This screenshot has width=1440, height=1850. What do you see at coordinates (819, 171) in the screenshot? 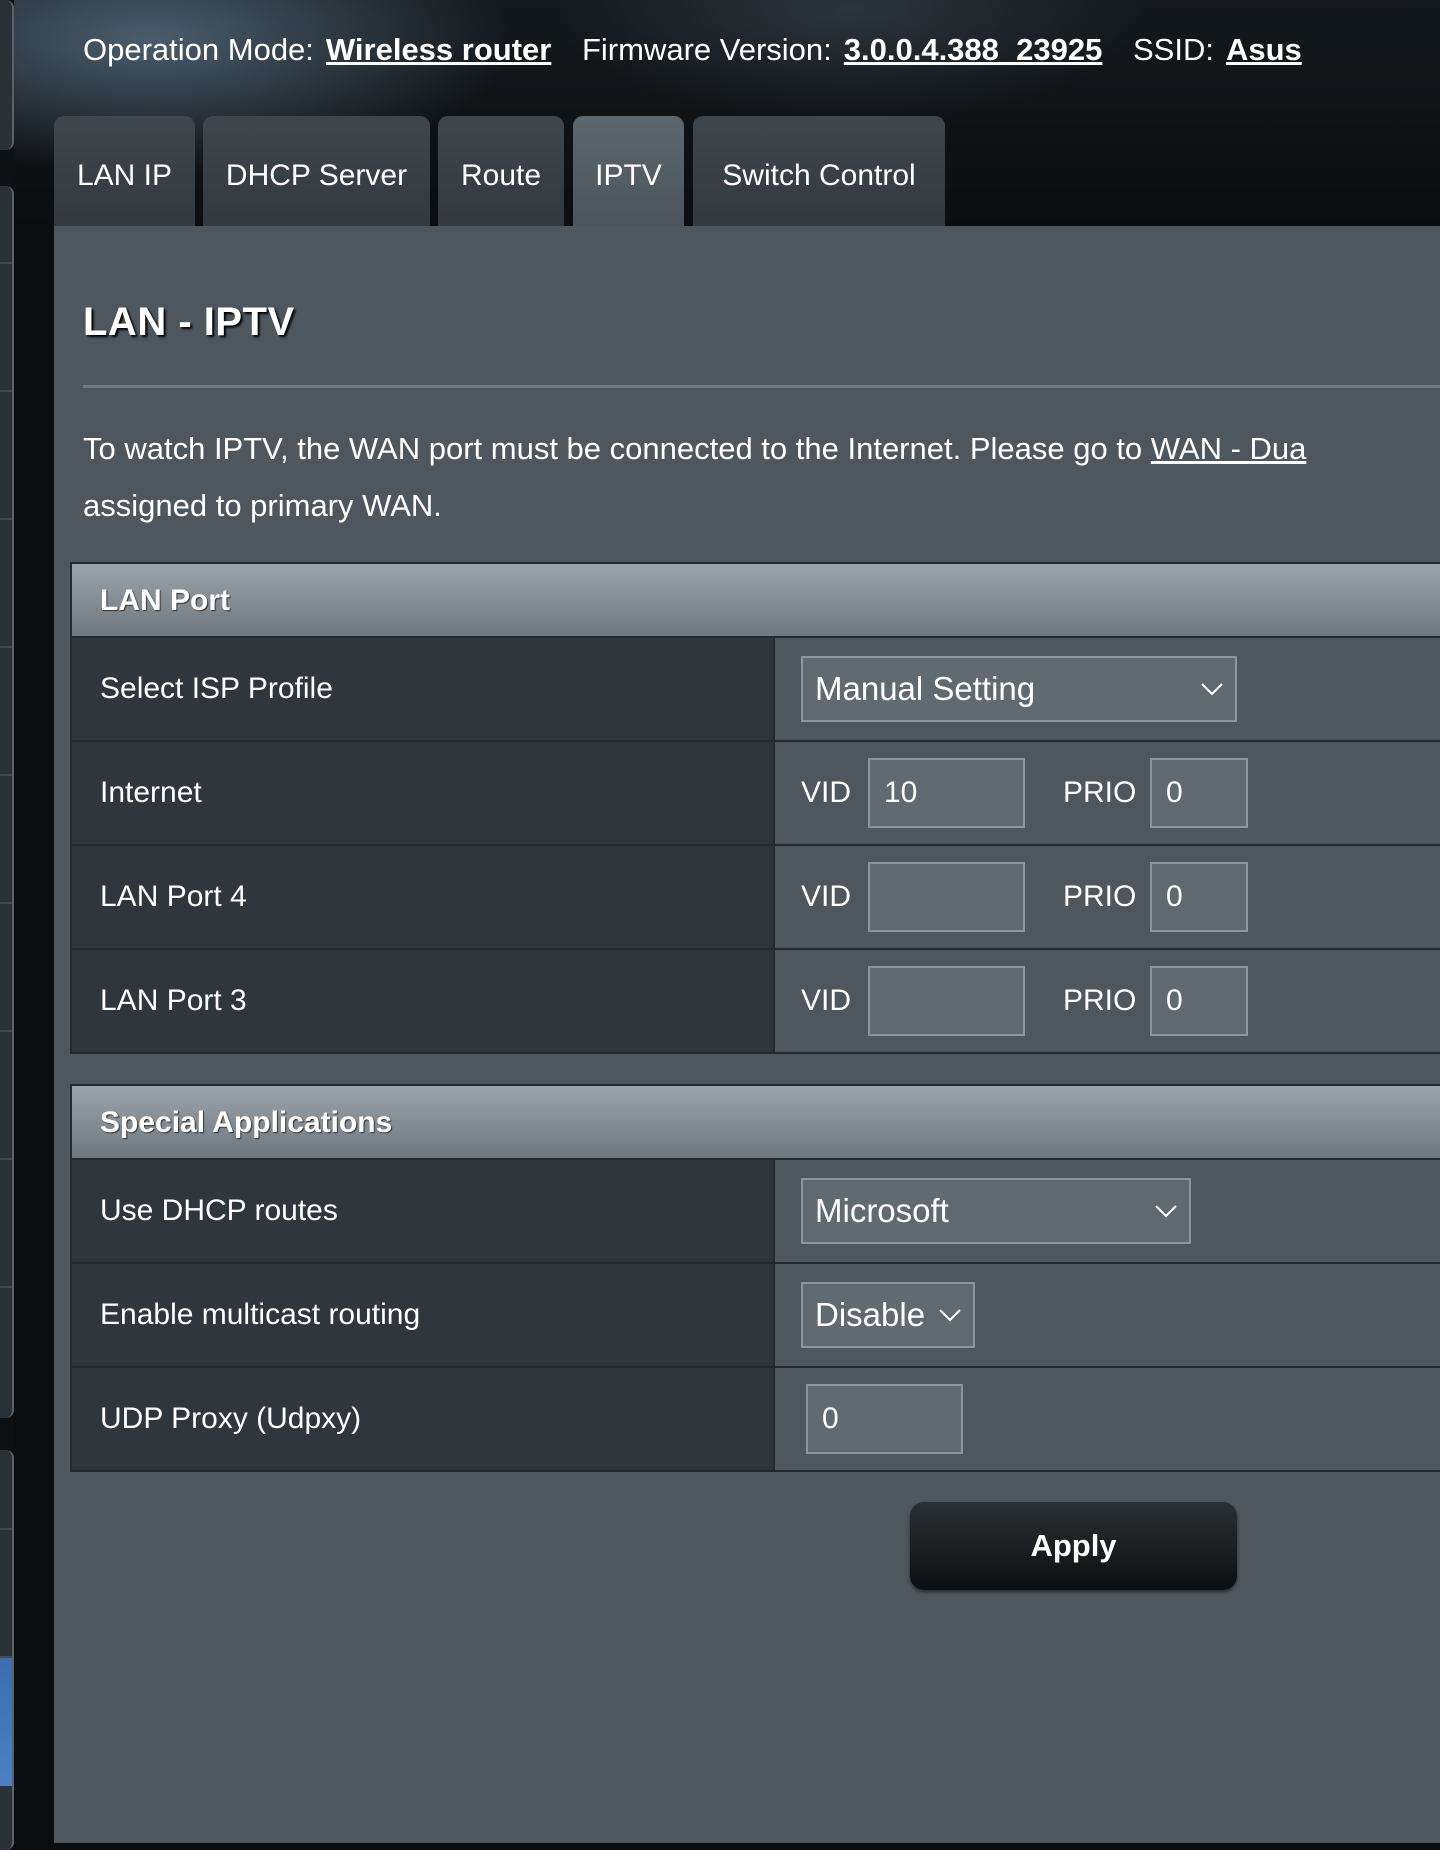
I see `tab-switch-control: Switch Control` at bounding box center [819, 171].